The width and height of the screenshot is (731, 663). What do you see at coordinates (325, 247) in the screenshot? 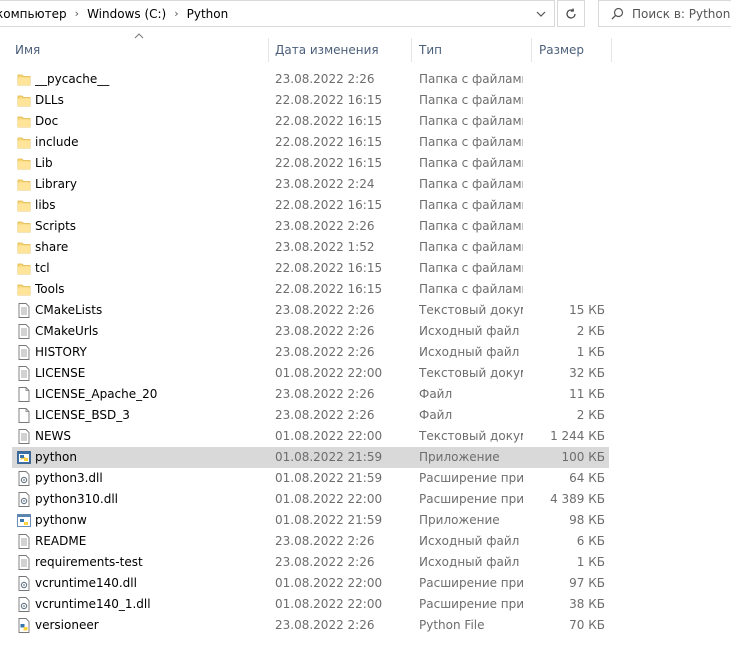
I see `file-date: 23.08.2022 1:52` at bounding box center [325, 247].